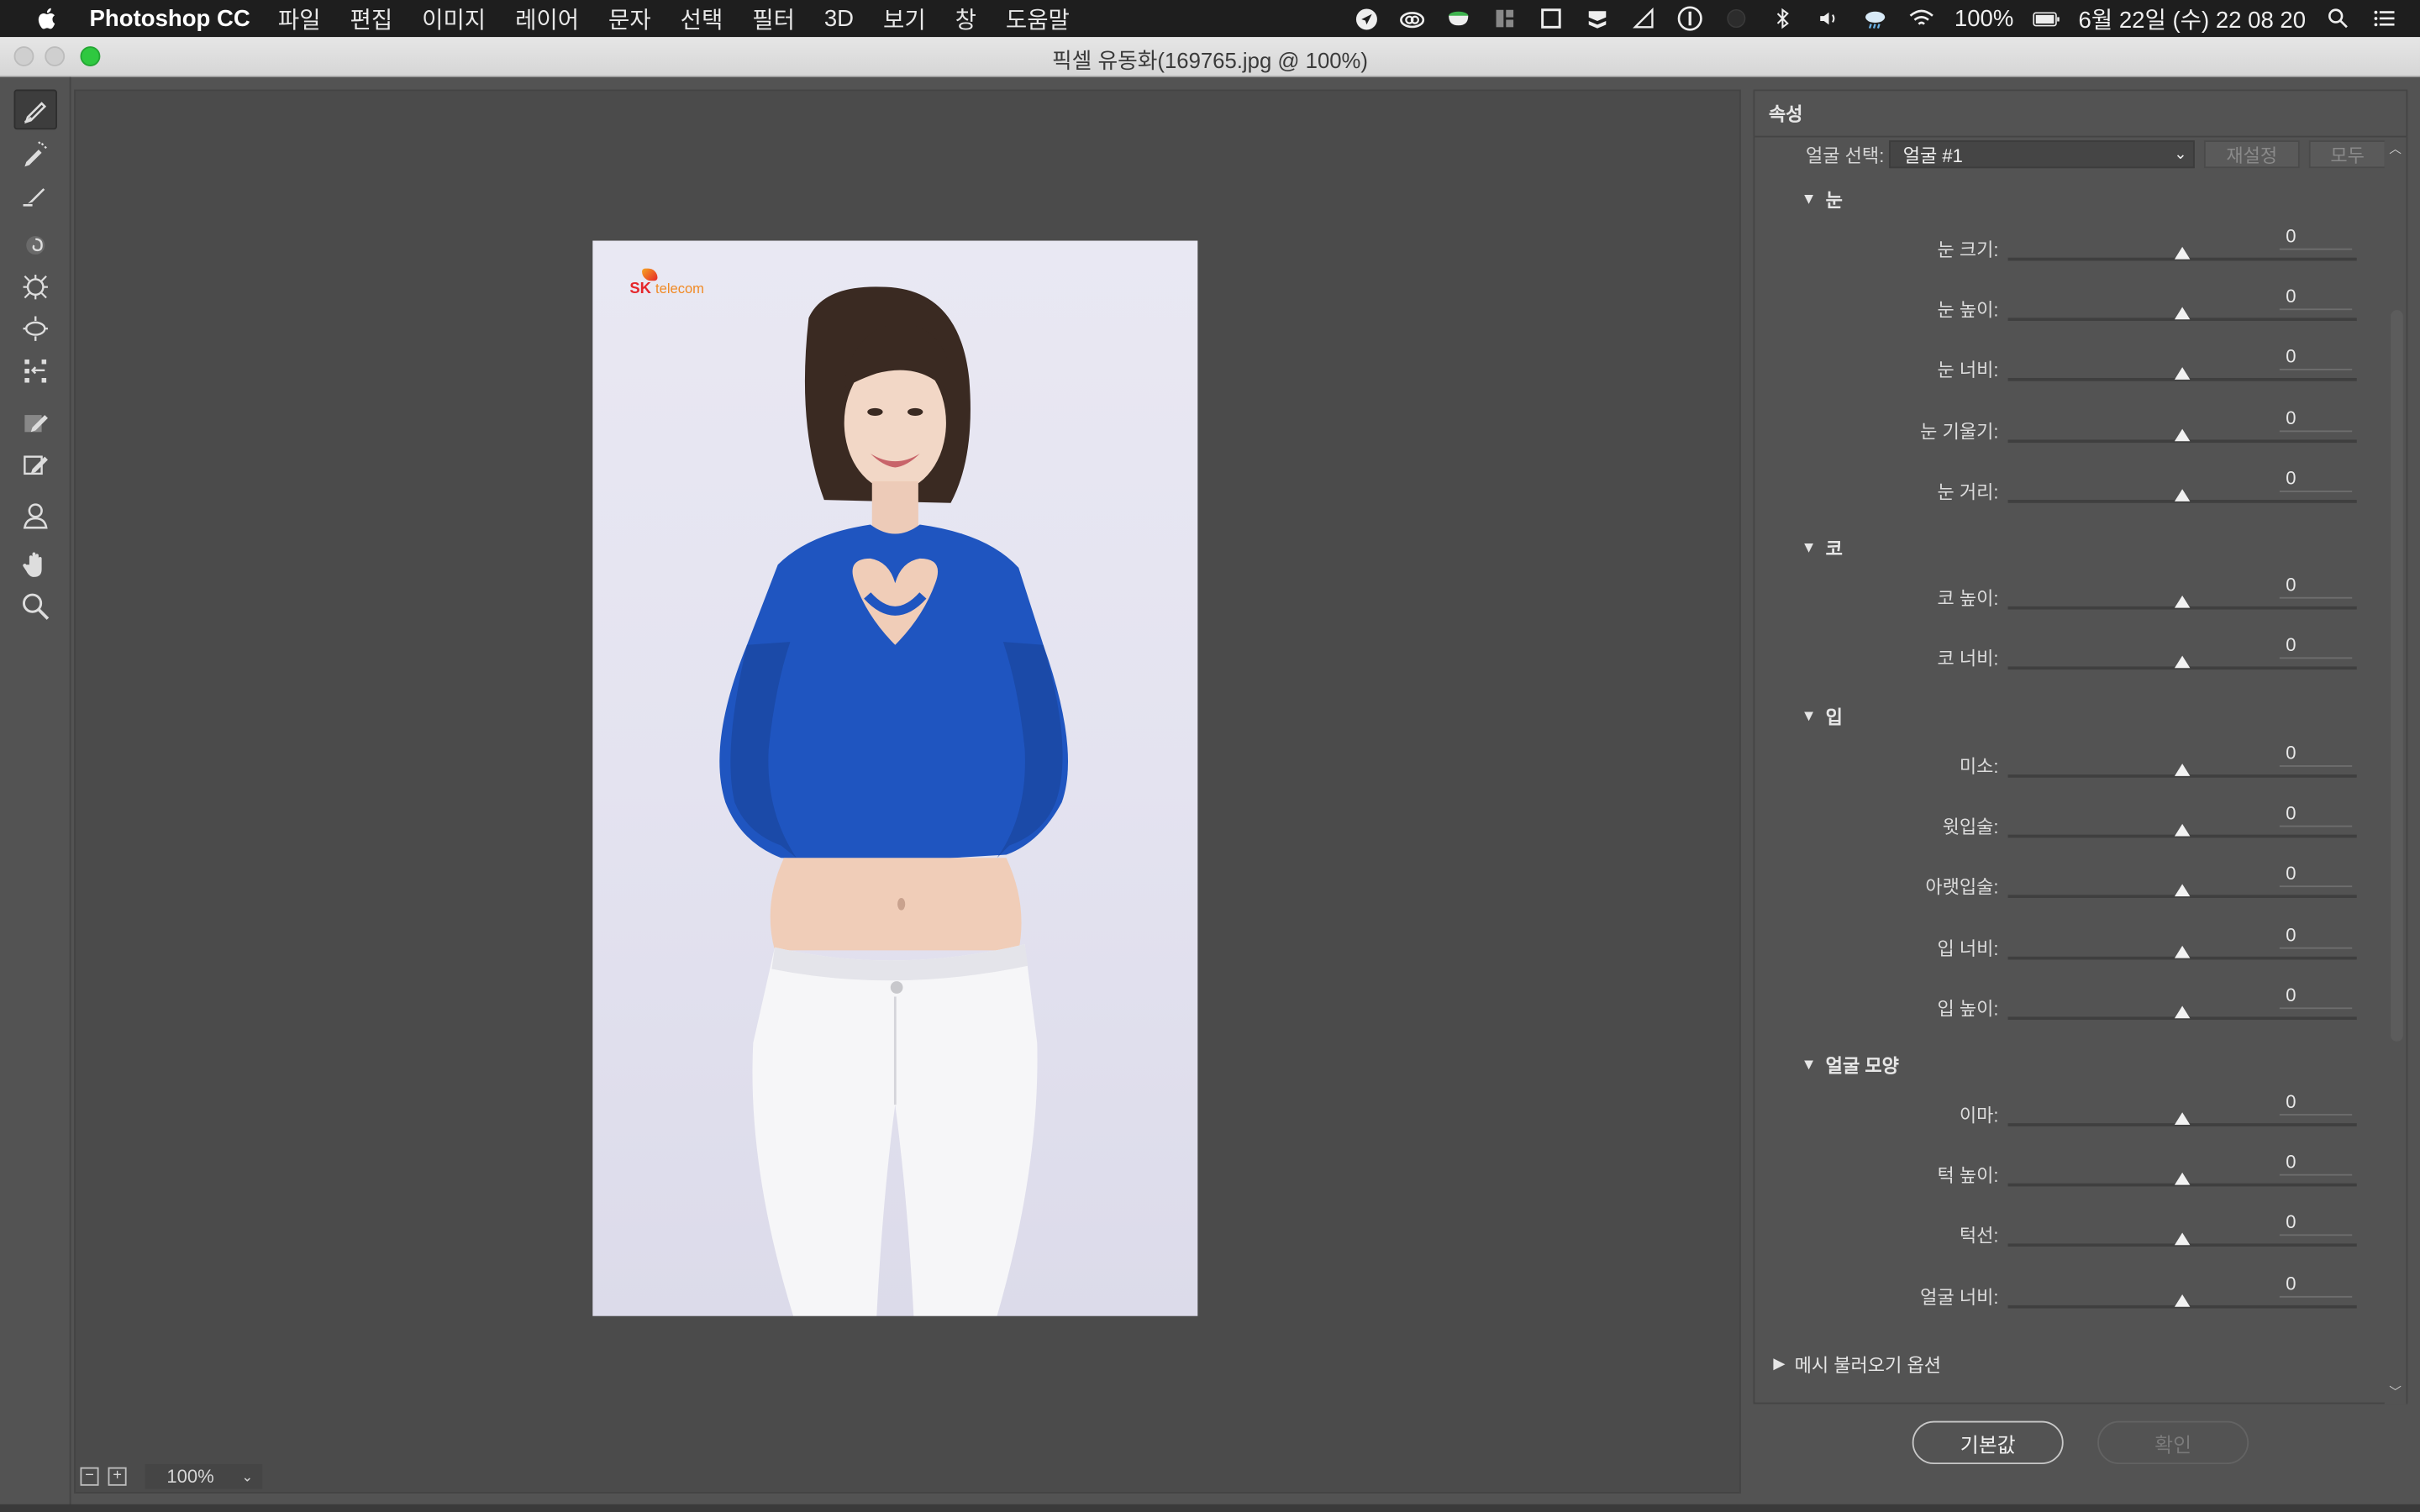 The height and width of the screenshot is (1512, 2420). What do you see at coordinates (1505, 19) in the screenshot?
I see `grid-app-icon` at bounding box center [1505, 19].